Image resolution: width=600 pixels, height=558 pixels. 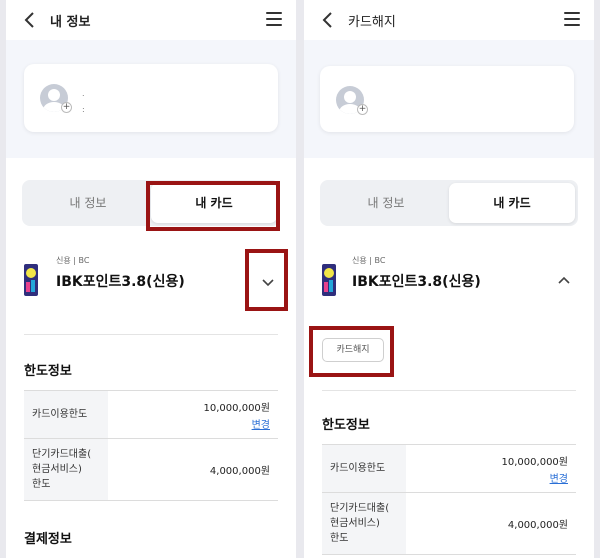 I want to click on profile-card: + .:, so click(x=151, y=98).